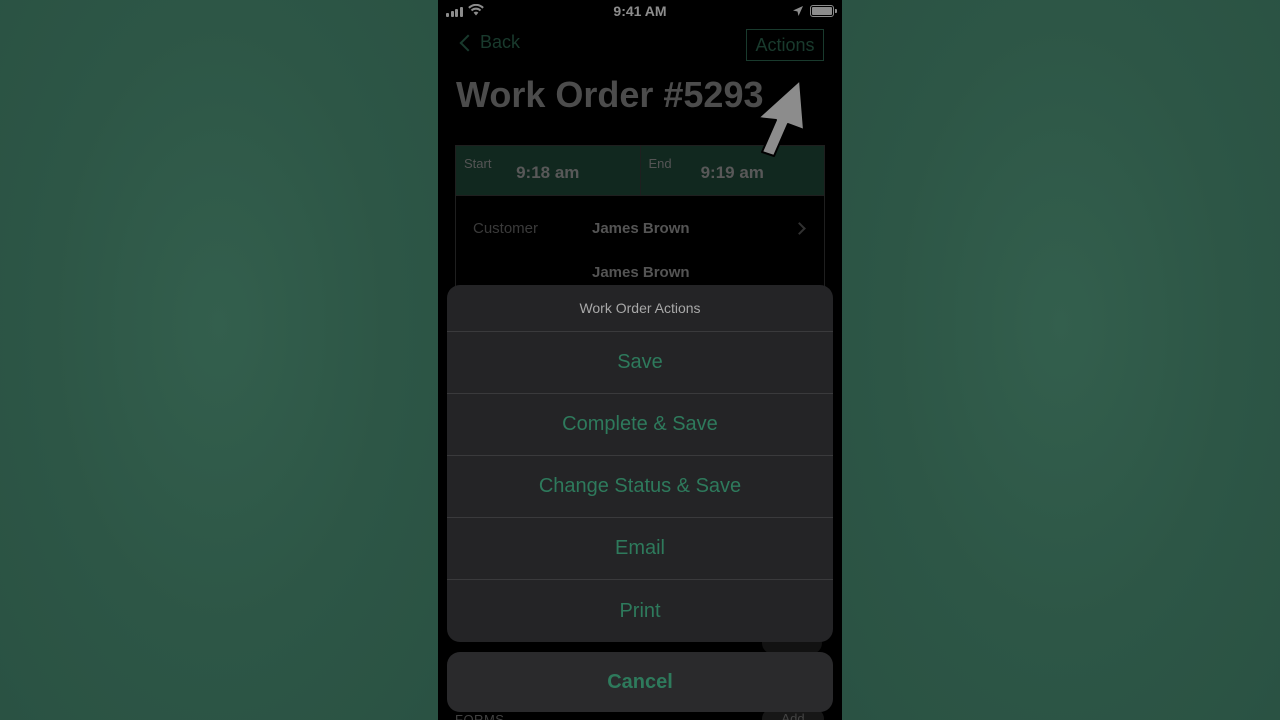 This screenshot has height=720, width=1280. Describe the element at coordinates (640, 308) in the screenshot. I see `action-sheet-title: Work Order Actions` at that location.